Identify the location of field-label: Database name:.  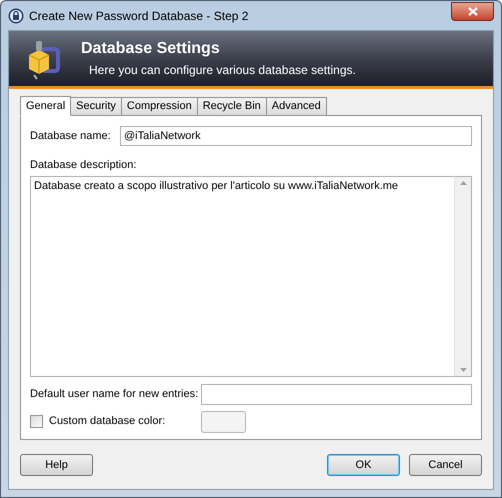
(71, 136).